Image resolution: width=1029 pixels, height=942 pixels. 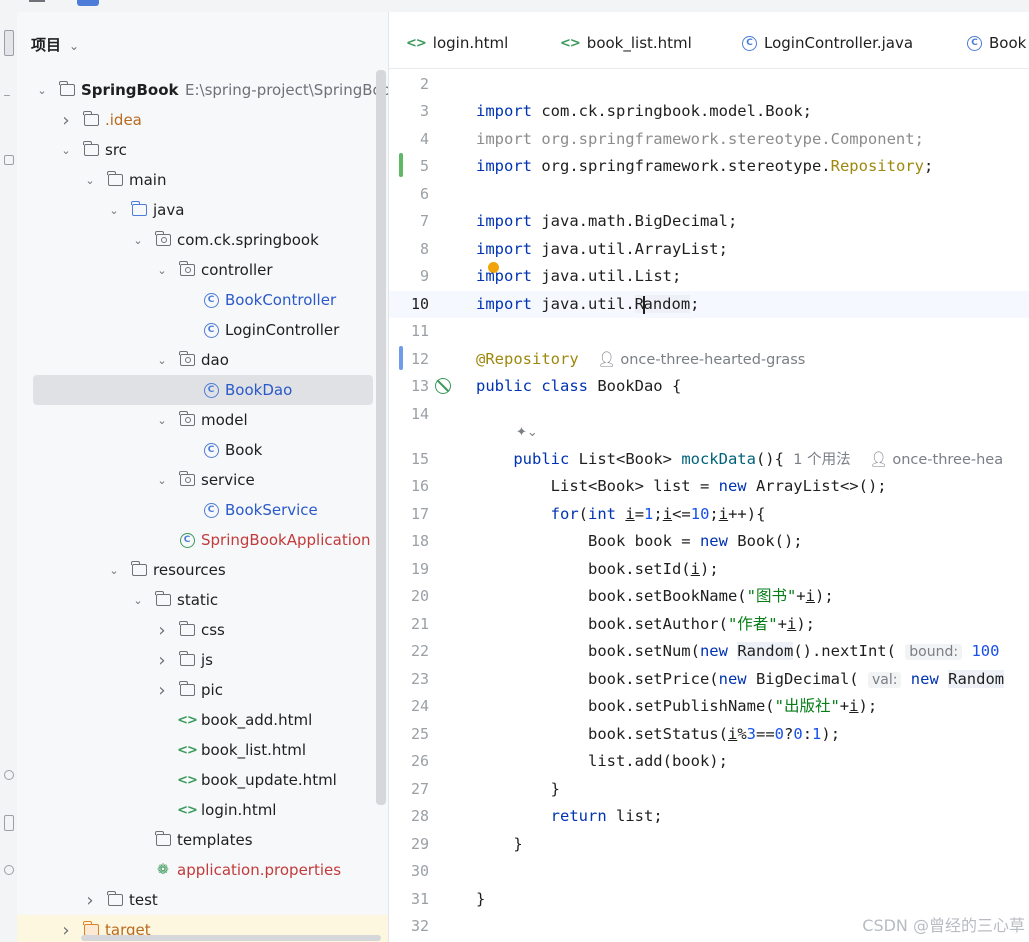 I want to click on tree-item: › pic, so click(x=202, y=690).